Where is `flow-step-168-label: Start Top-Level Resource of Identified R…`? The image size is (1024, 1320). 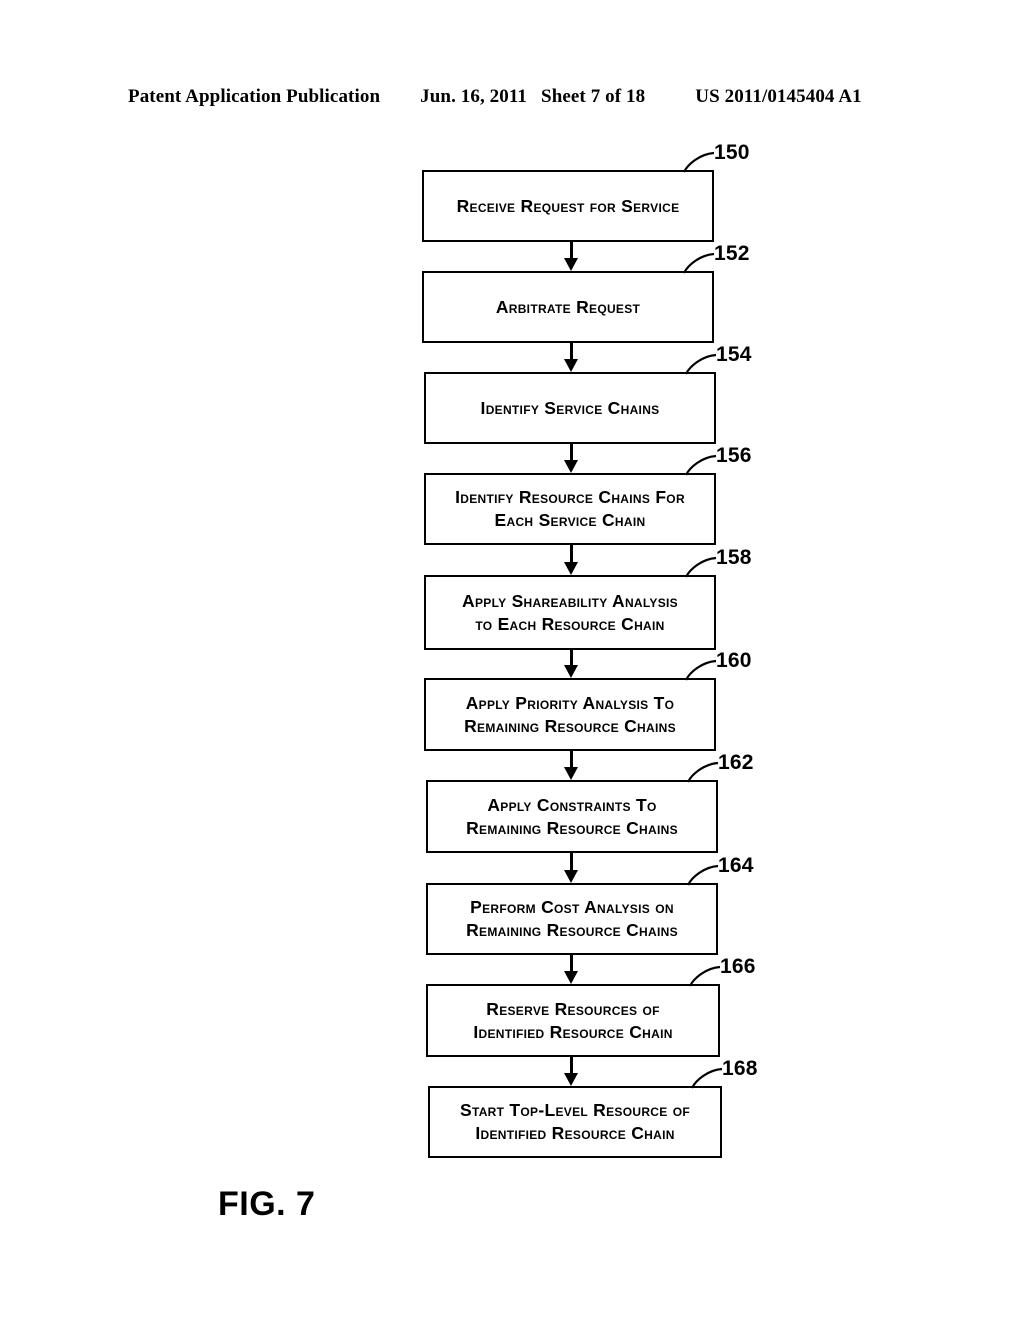
flow-step-168-label: Start Top-Level Resource of Identified R… is located at coordinates (575, 1121).